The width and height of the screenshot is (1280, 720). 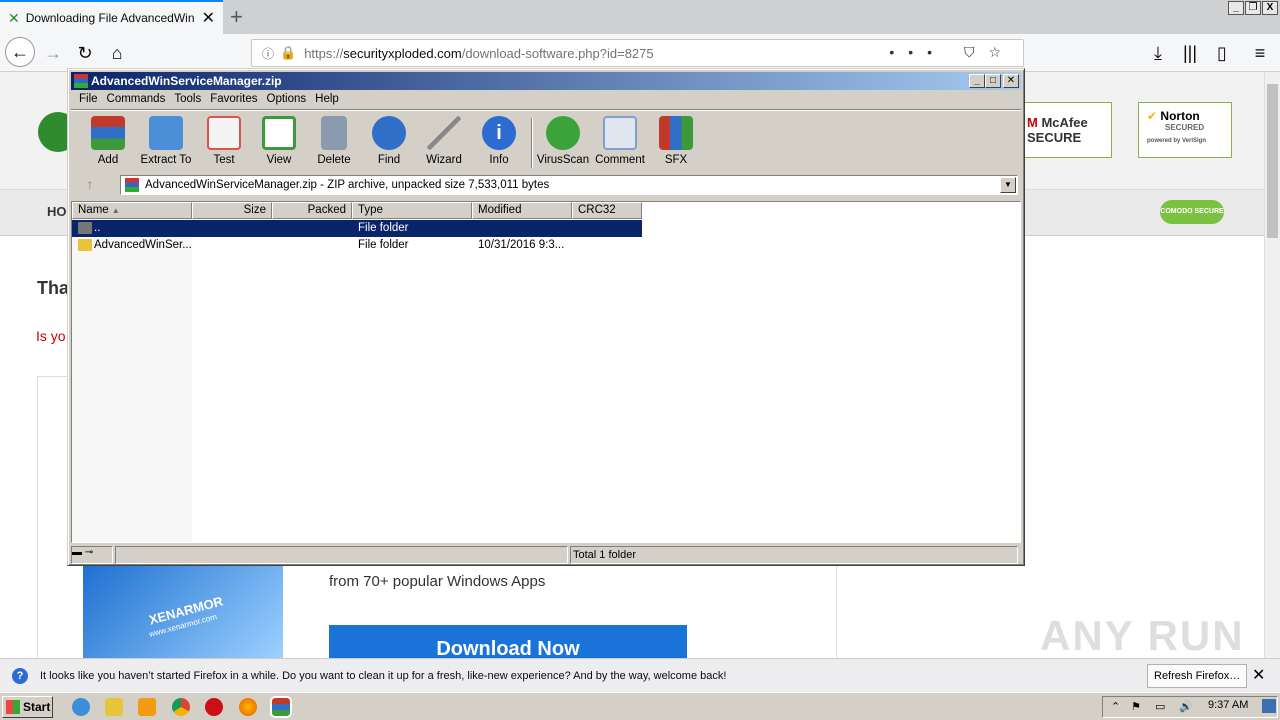 What do you see at coordinates (1236, 8) in the screenshot?
I see `minimize-window-button: _` at bounding box center [1236, 8].